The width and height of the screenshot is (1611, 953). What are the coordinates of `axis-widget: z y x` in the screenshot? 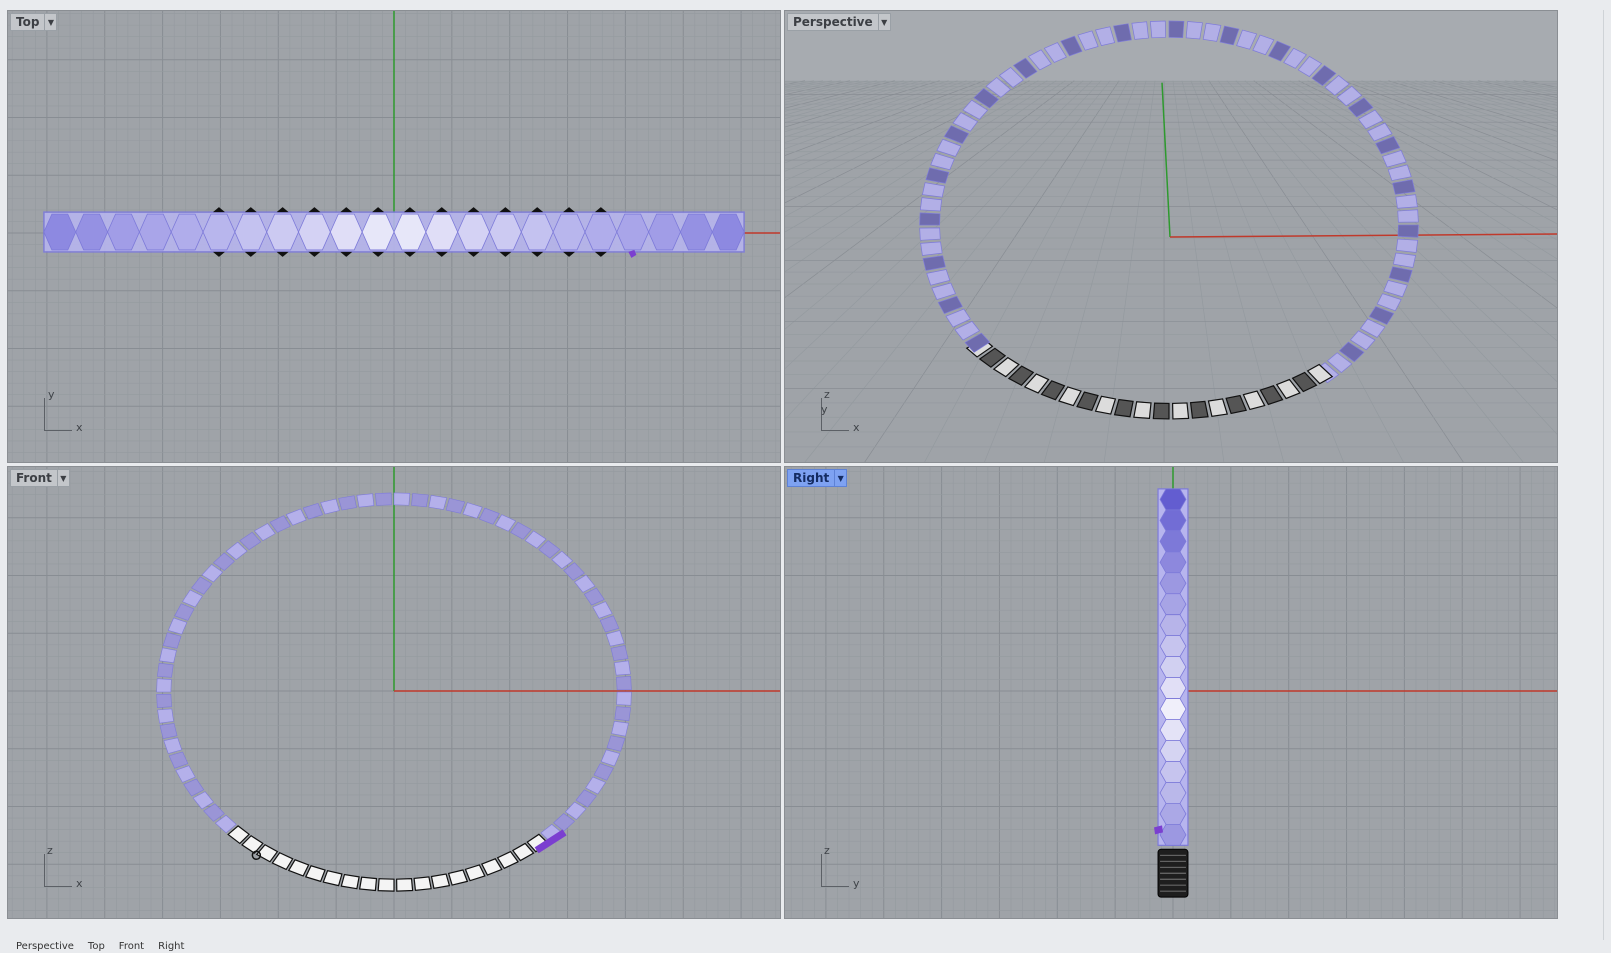 It's located at (838, 411).